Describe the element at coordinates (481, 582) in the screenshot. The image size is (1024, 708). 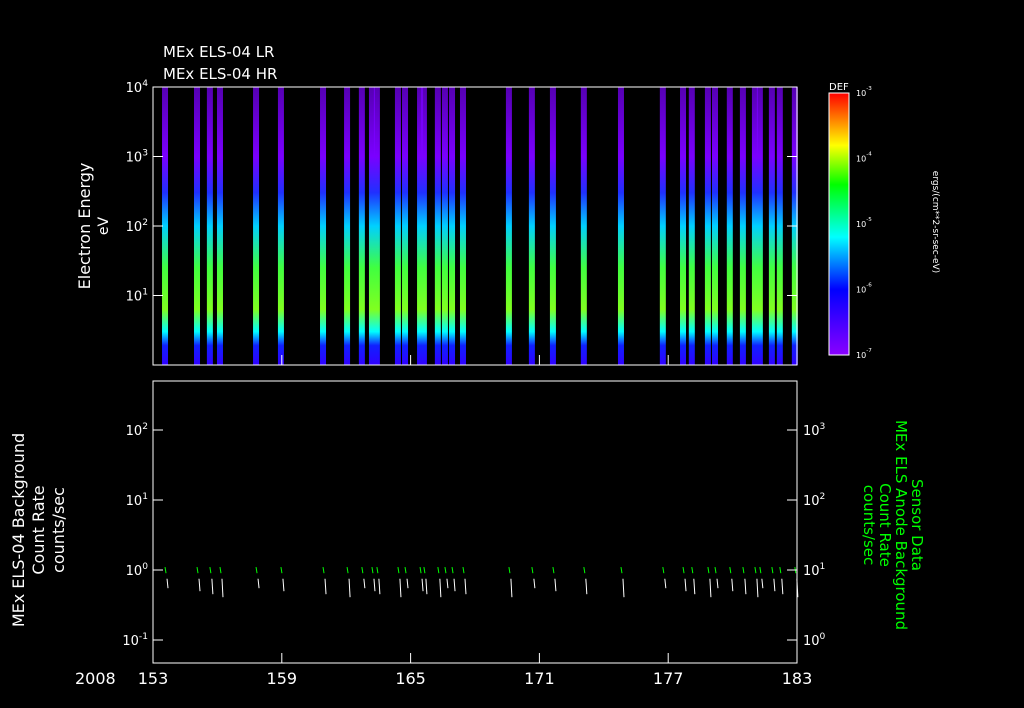
I see `background-series` at that location.